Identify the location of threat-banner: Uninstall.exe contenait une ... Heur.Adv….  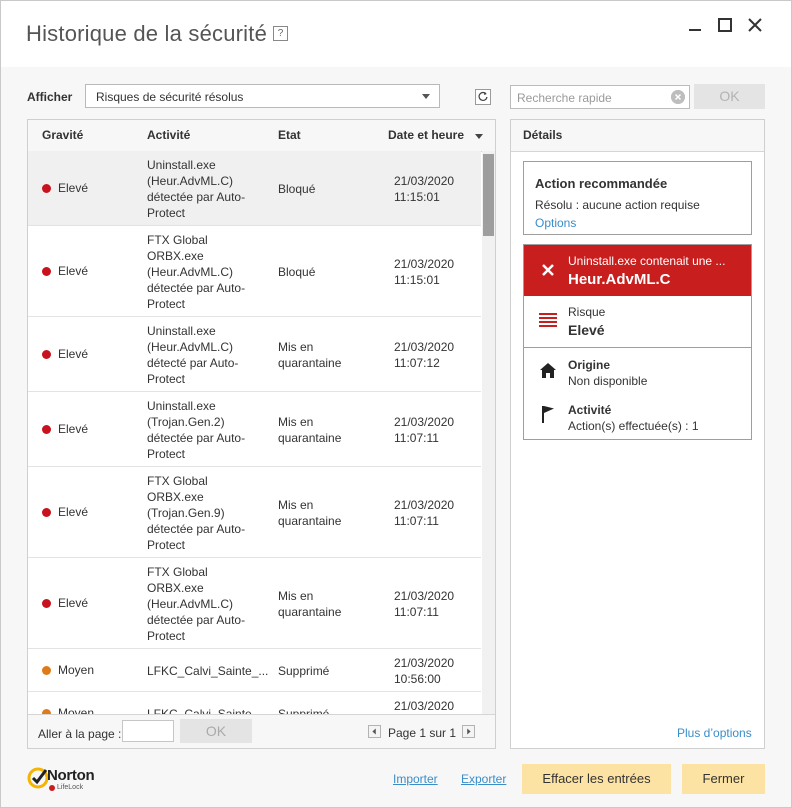
(637, 270).